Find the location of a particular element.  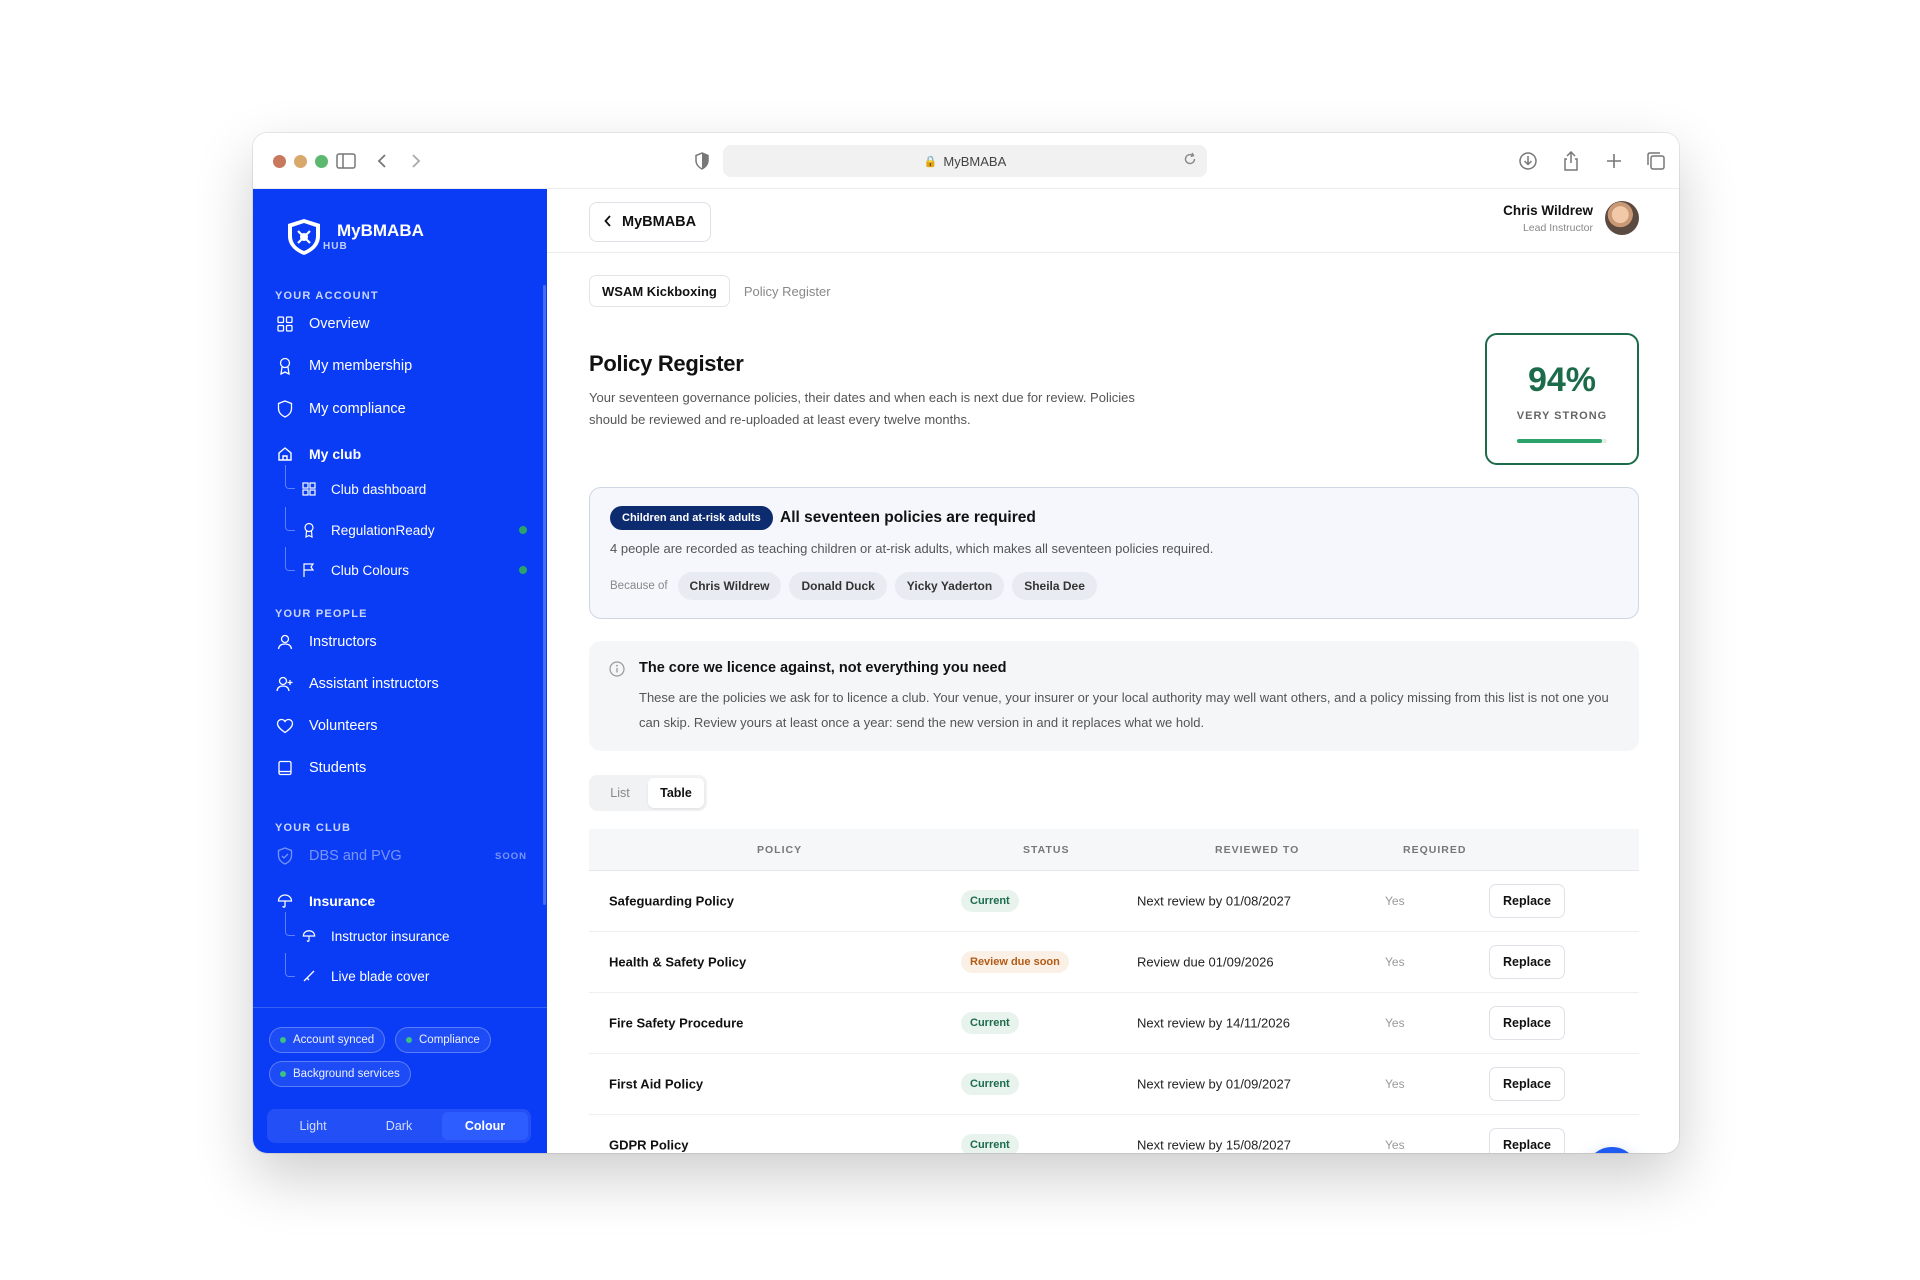

sidebar-item-insurance: Insurance is located at coordinates (401, 901).